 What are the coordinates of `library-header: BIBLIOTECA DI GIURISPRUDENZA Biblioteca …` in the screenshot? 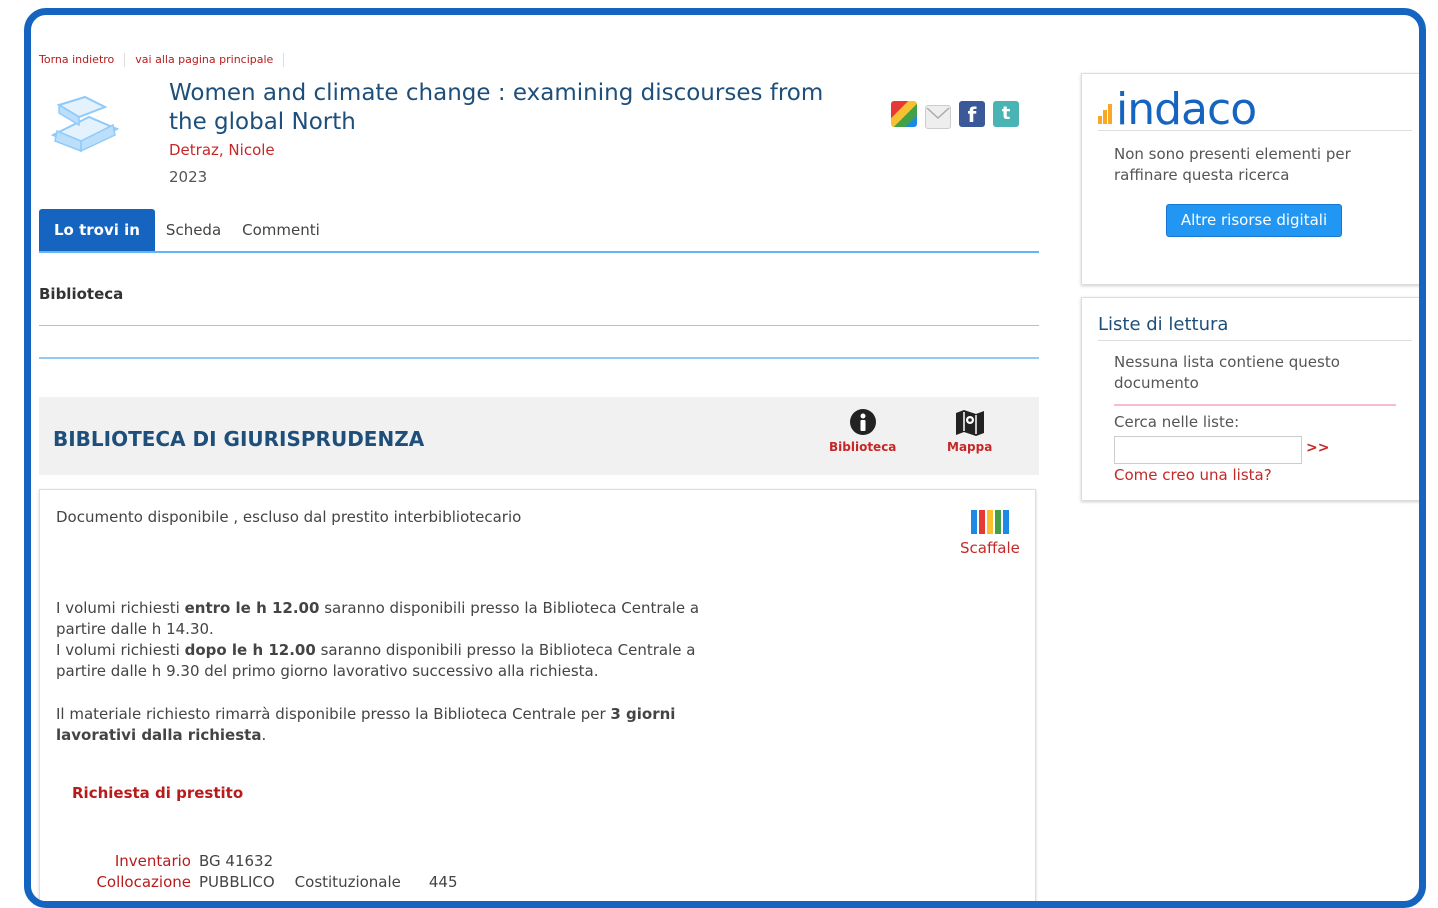 It's located at (539, 436).